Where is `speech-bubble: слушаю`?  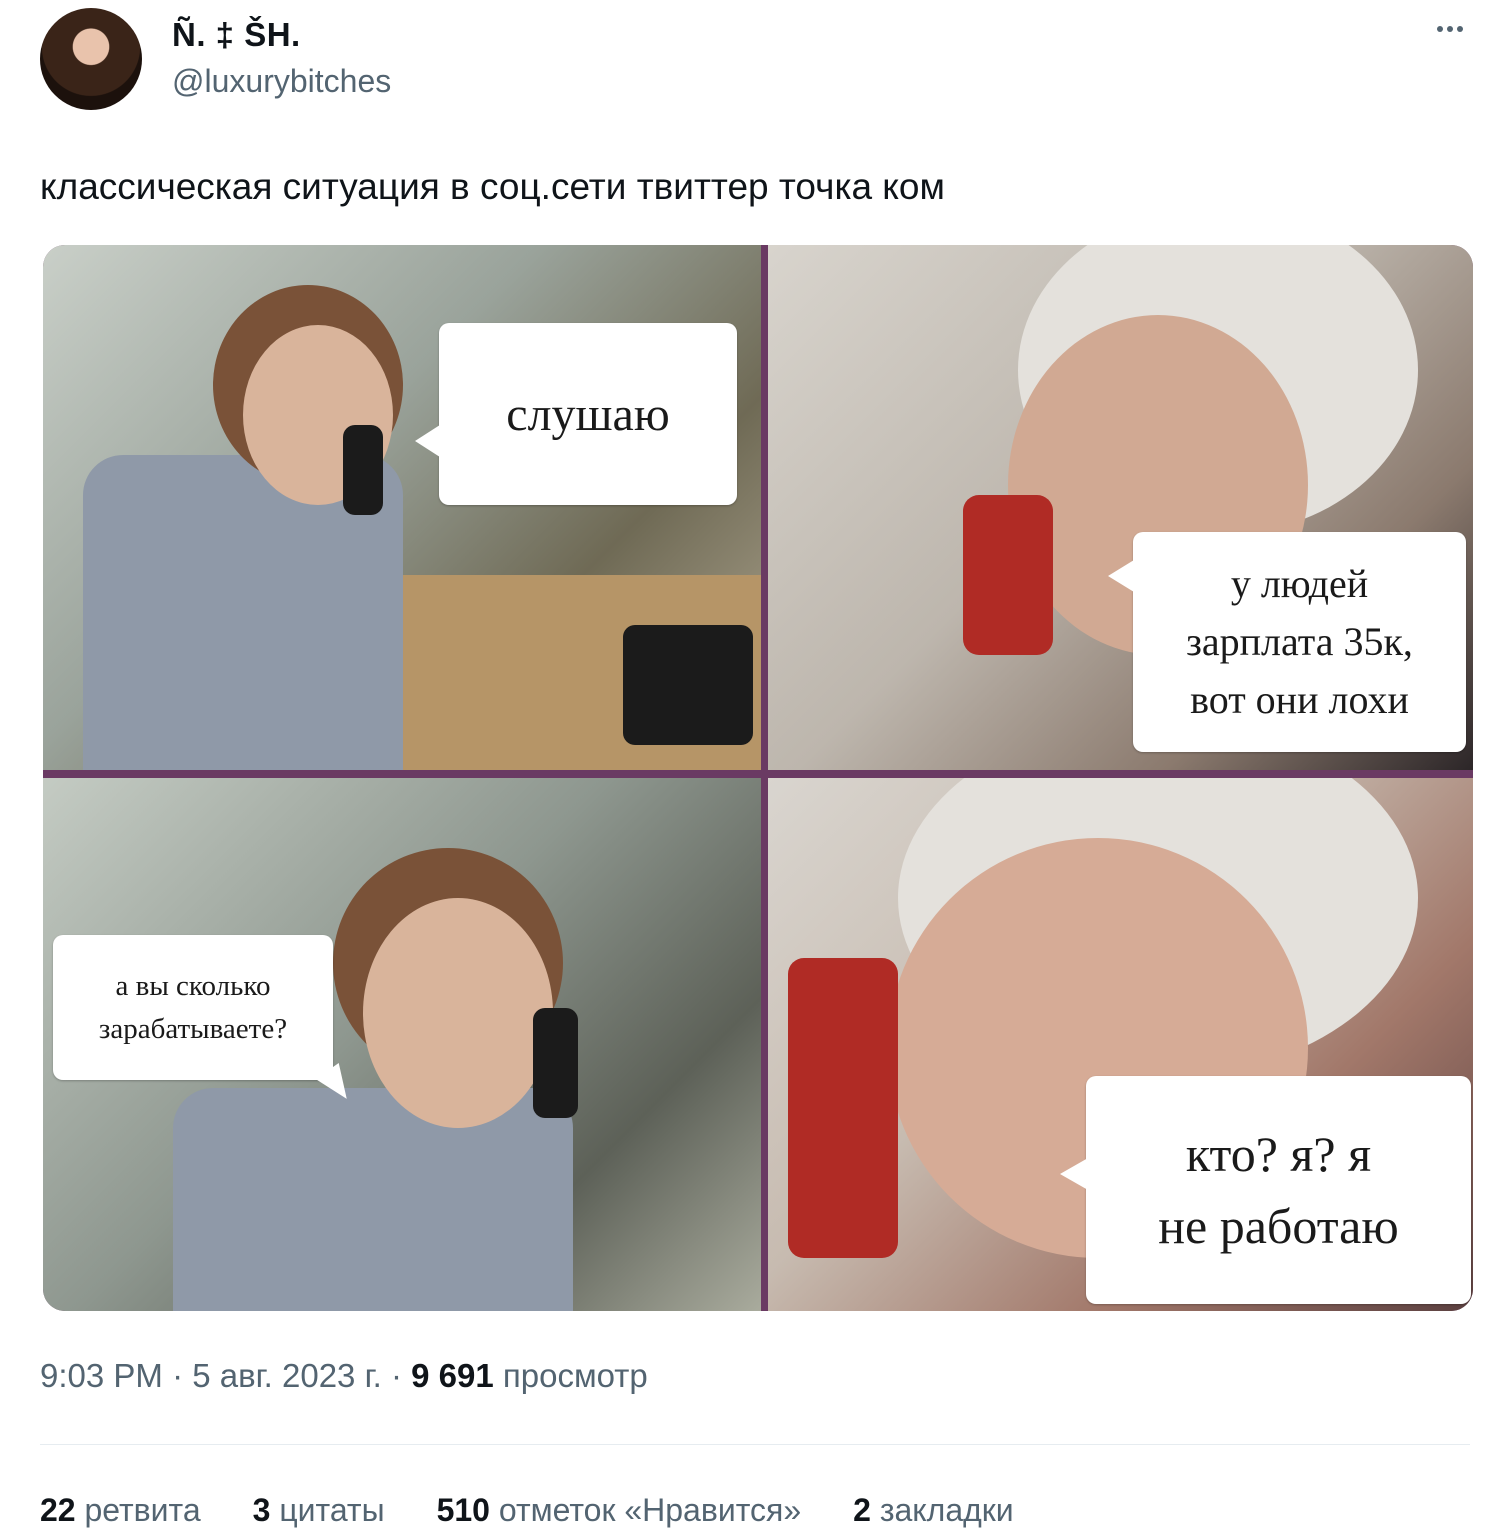
speech-bubble: слушаю is located at coordinates (588, 414).